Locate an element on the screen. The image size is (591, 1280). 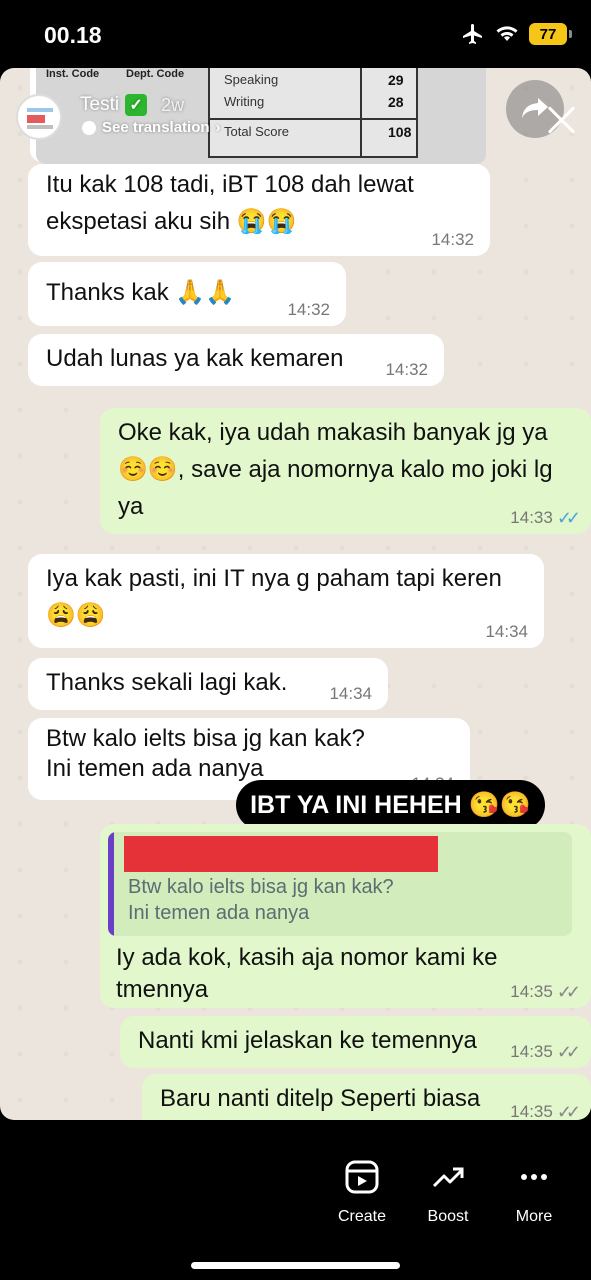
message-bubble: Thanks sekali lagi kak. 14:34 is located at coordinates (208, 684).